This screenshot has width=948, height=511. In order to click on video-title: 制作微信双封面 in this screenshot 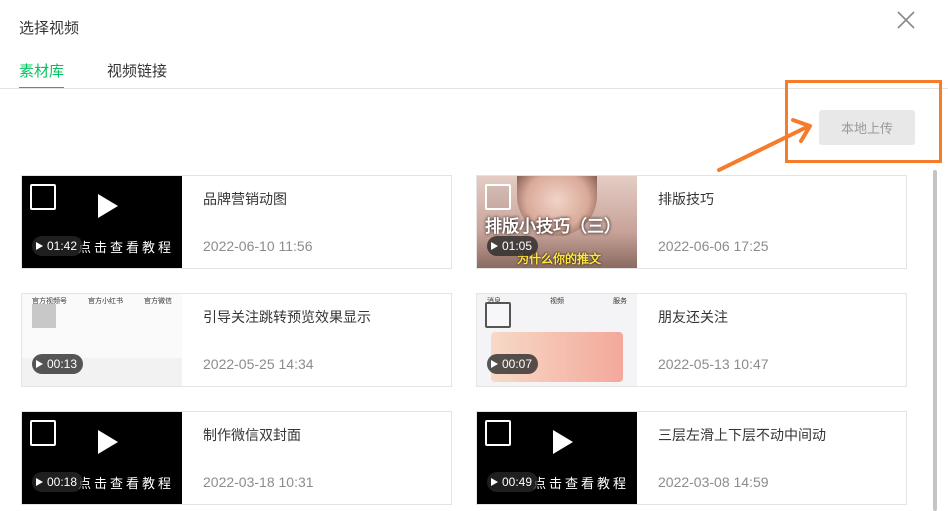, I will do `click(252, 435)`.